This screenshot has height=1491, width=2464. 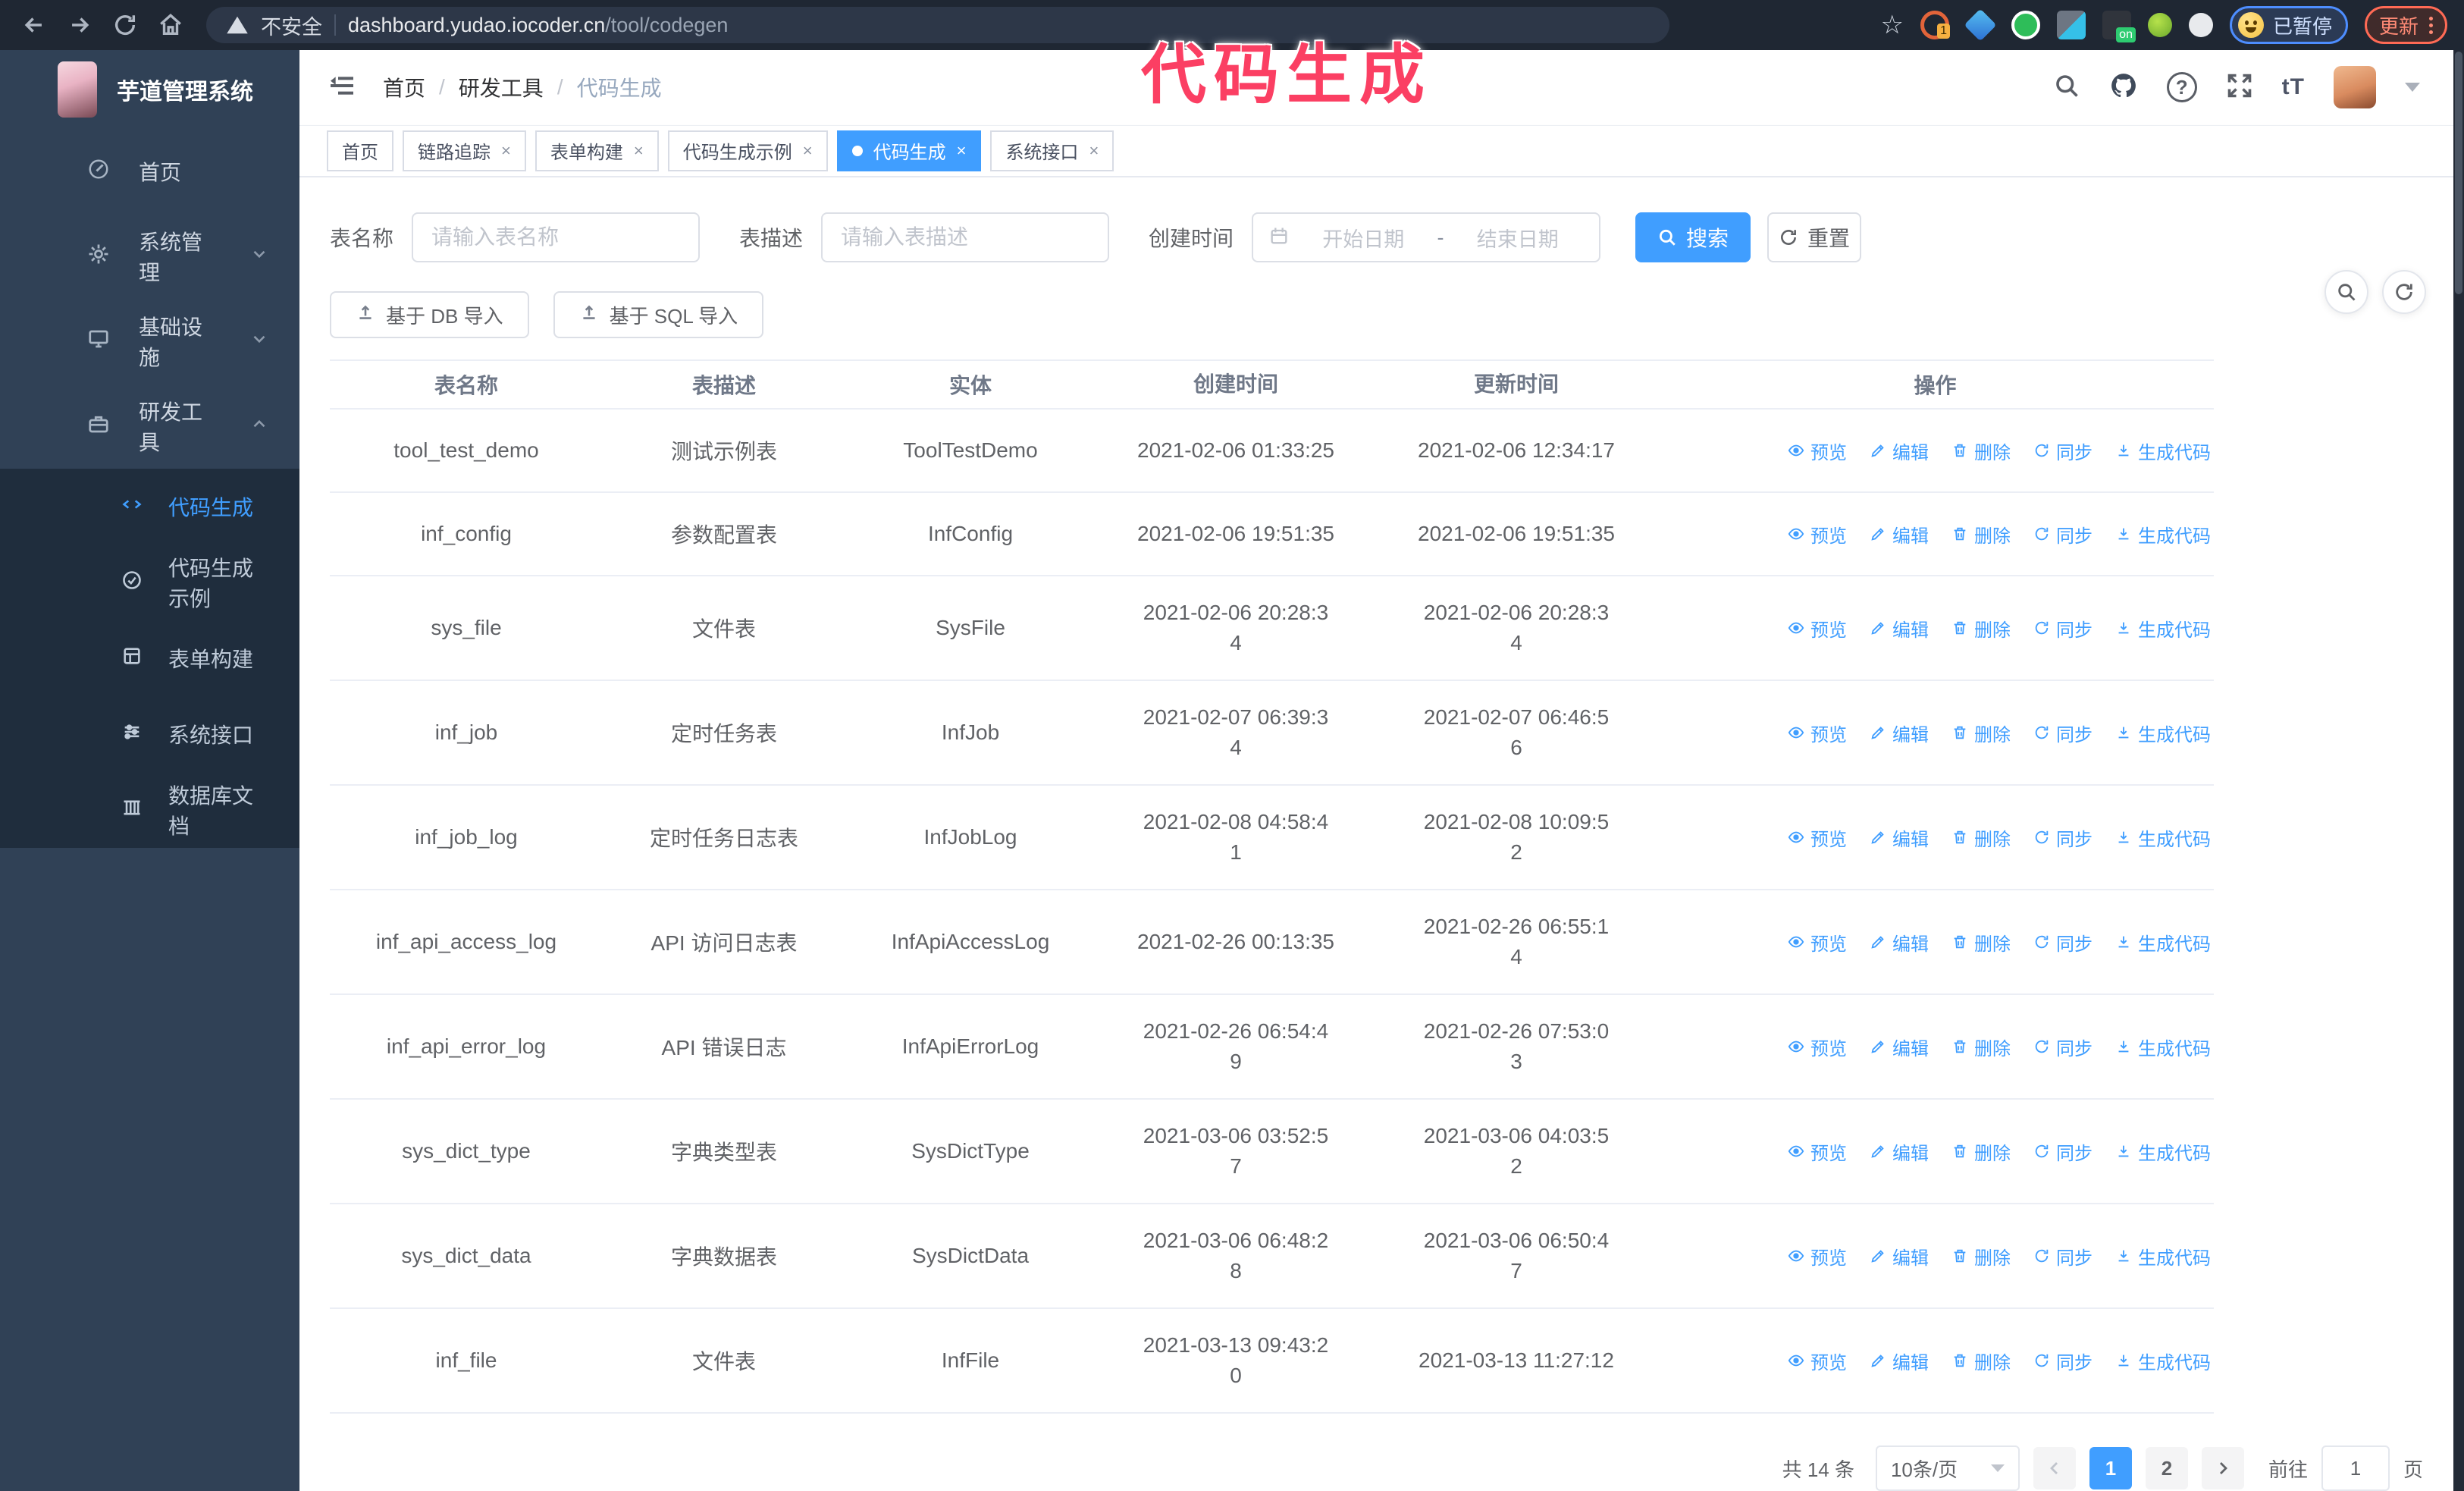 I want to click on breadcrumb-dev-tools: 研发工具, so click(x=501, y=87).